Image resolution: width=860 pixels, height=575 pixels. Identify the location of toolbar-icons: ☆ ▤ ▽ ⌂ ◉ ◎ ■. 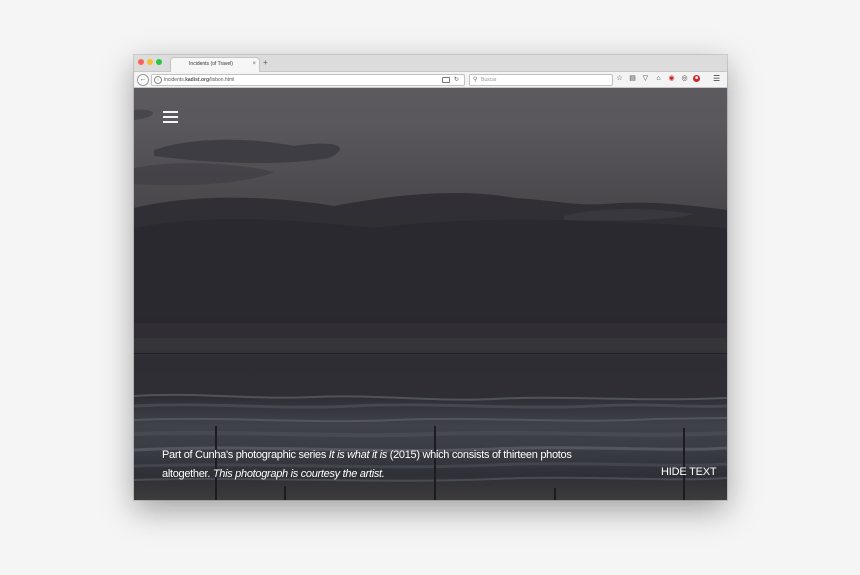
(657, 79).